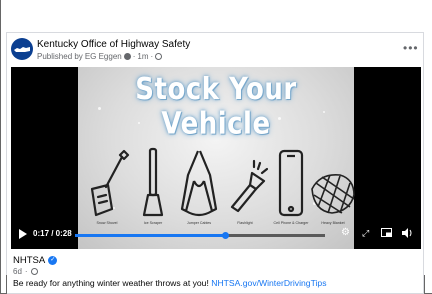  What do you see at coordinates (150, 235) in the screenshot?
I see `progress-fill` at bounding box center [150, 235].